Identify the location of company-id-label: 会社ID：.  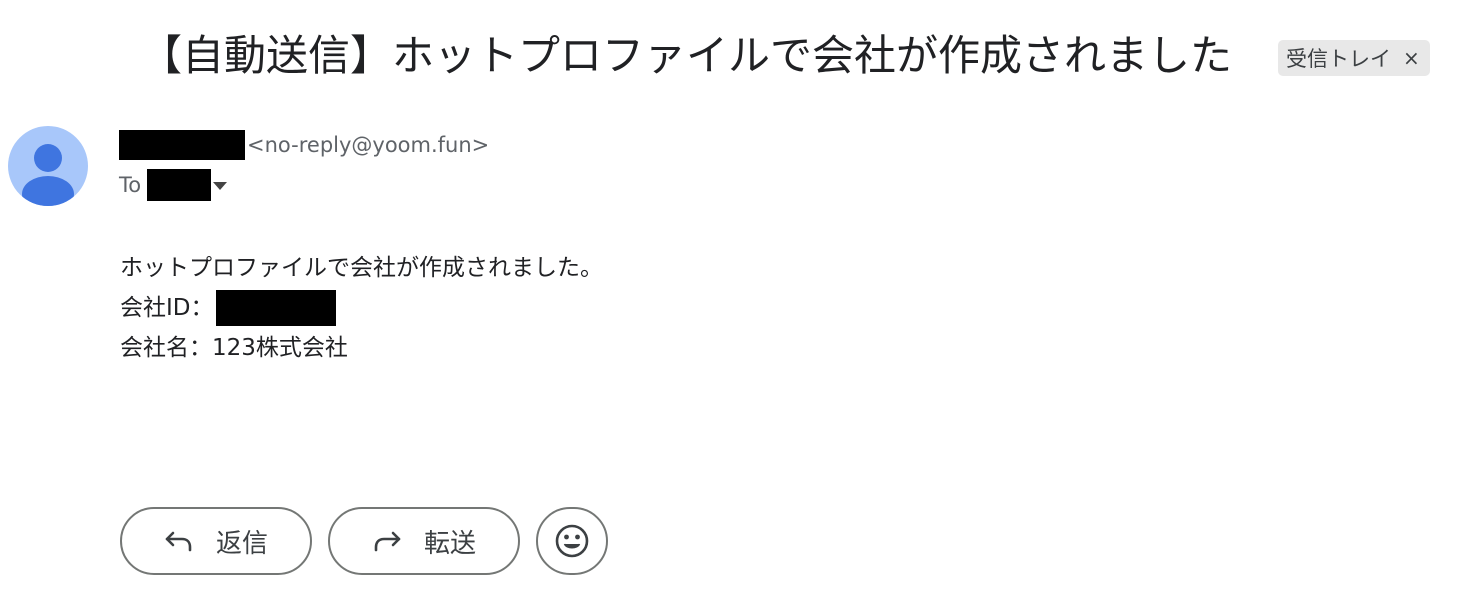
(167, 308).